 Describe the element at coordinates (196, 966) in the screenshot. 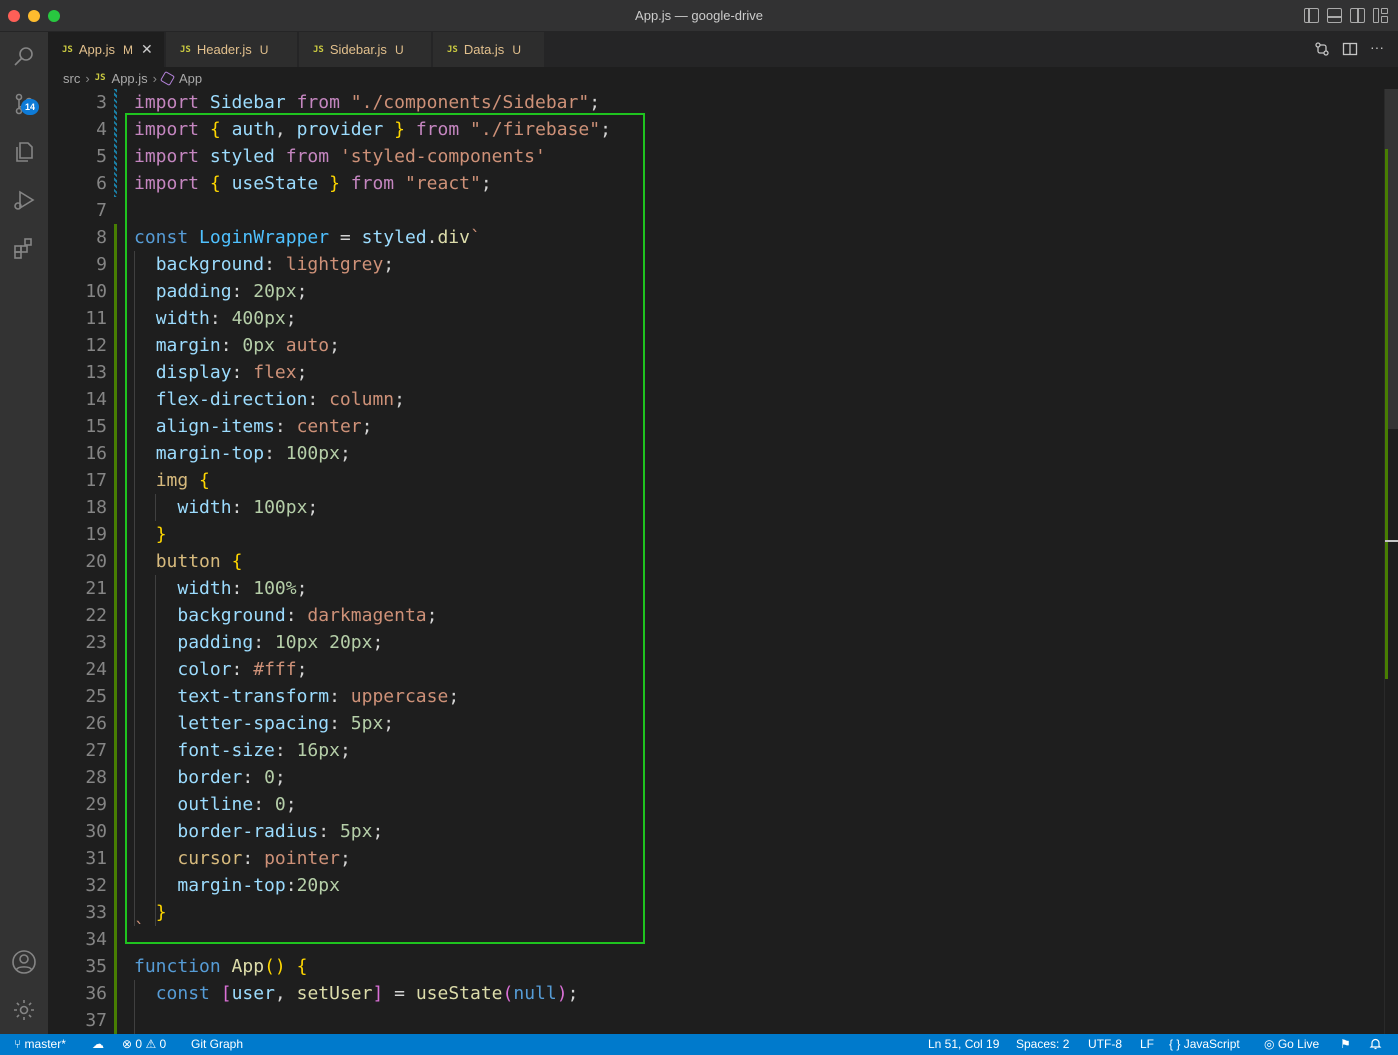

I see `code-line: 35 function App() {` at that location.